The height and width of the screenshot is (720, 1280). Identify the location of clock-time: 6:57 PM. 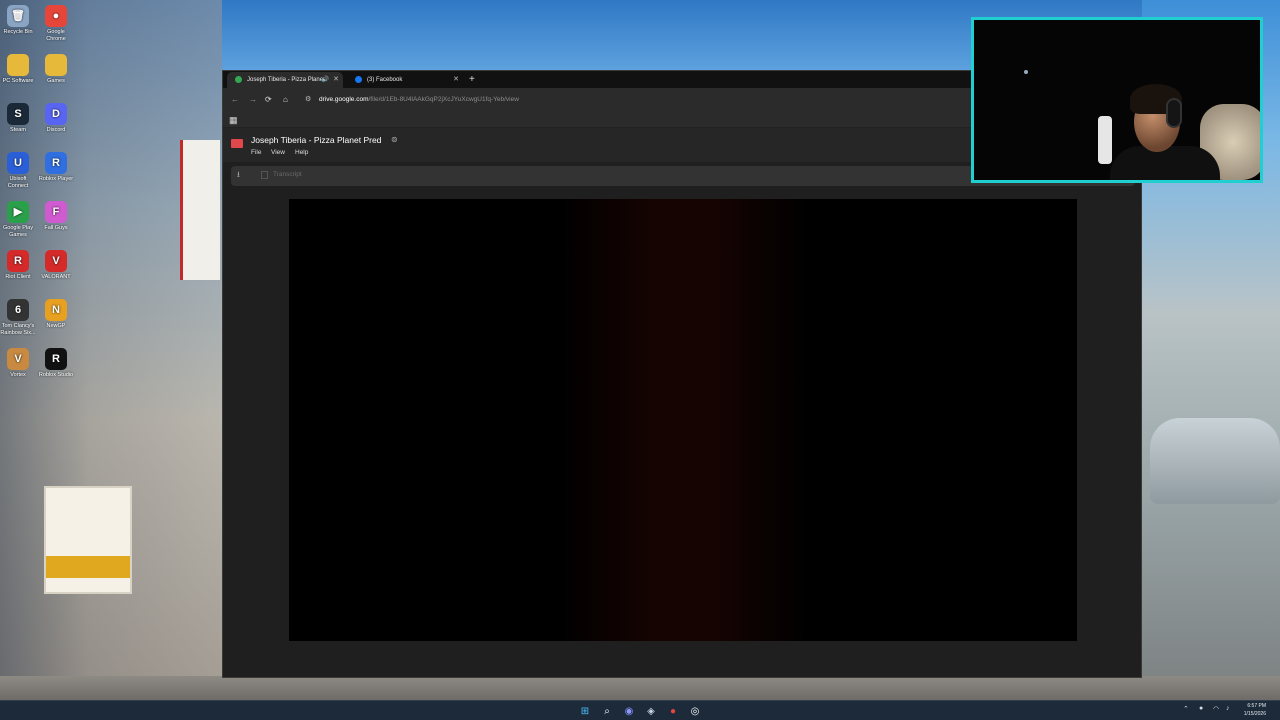
(1256, 706).